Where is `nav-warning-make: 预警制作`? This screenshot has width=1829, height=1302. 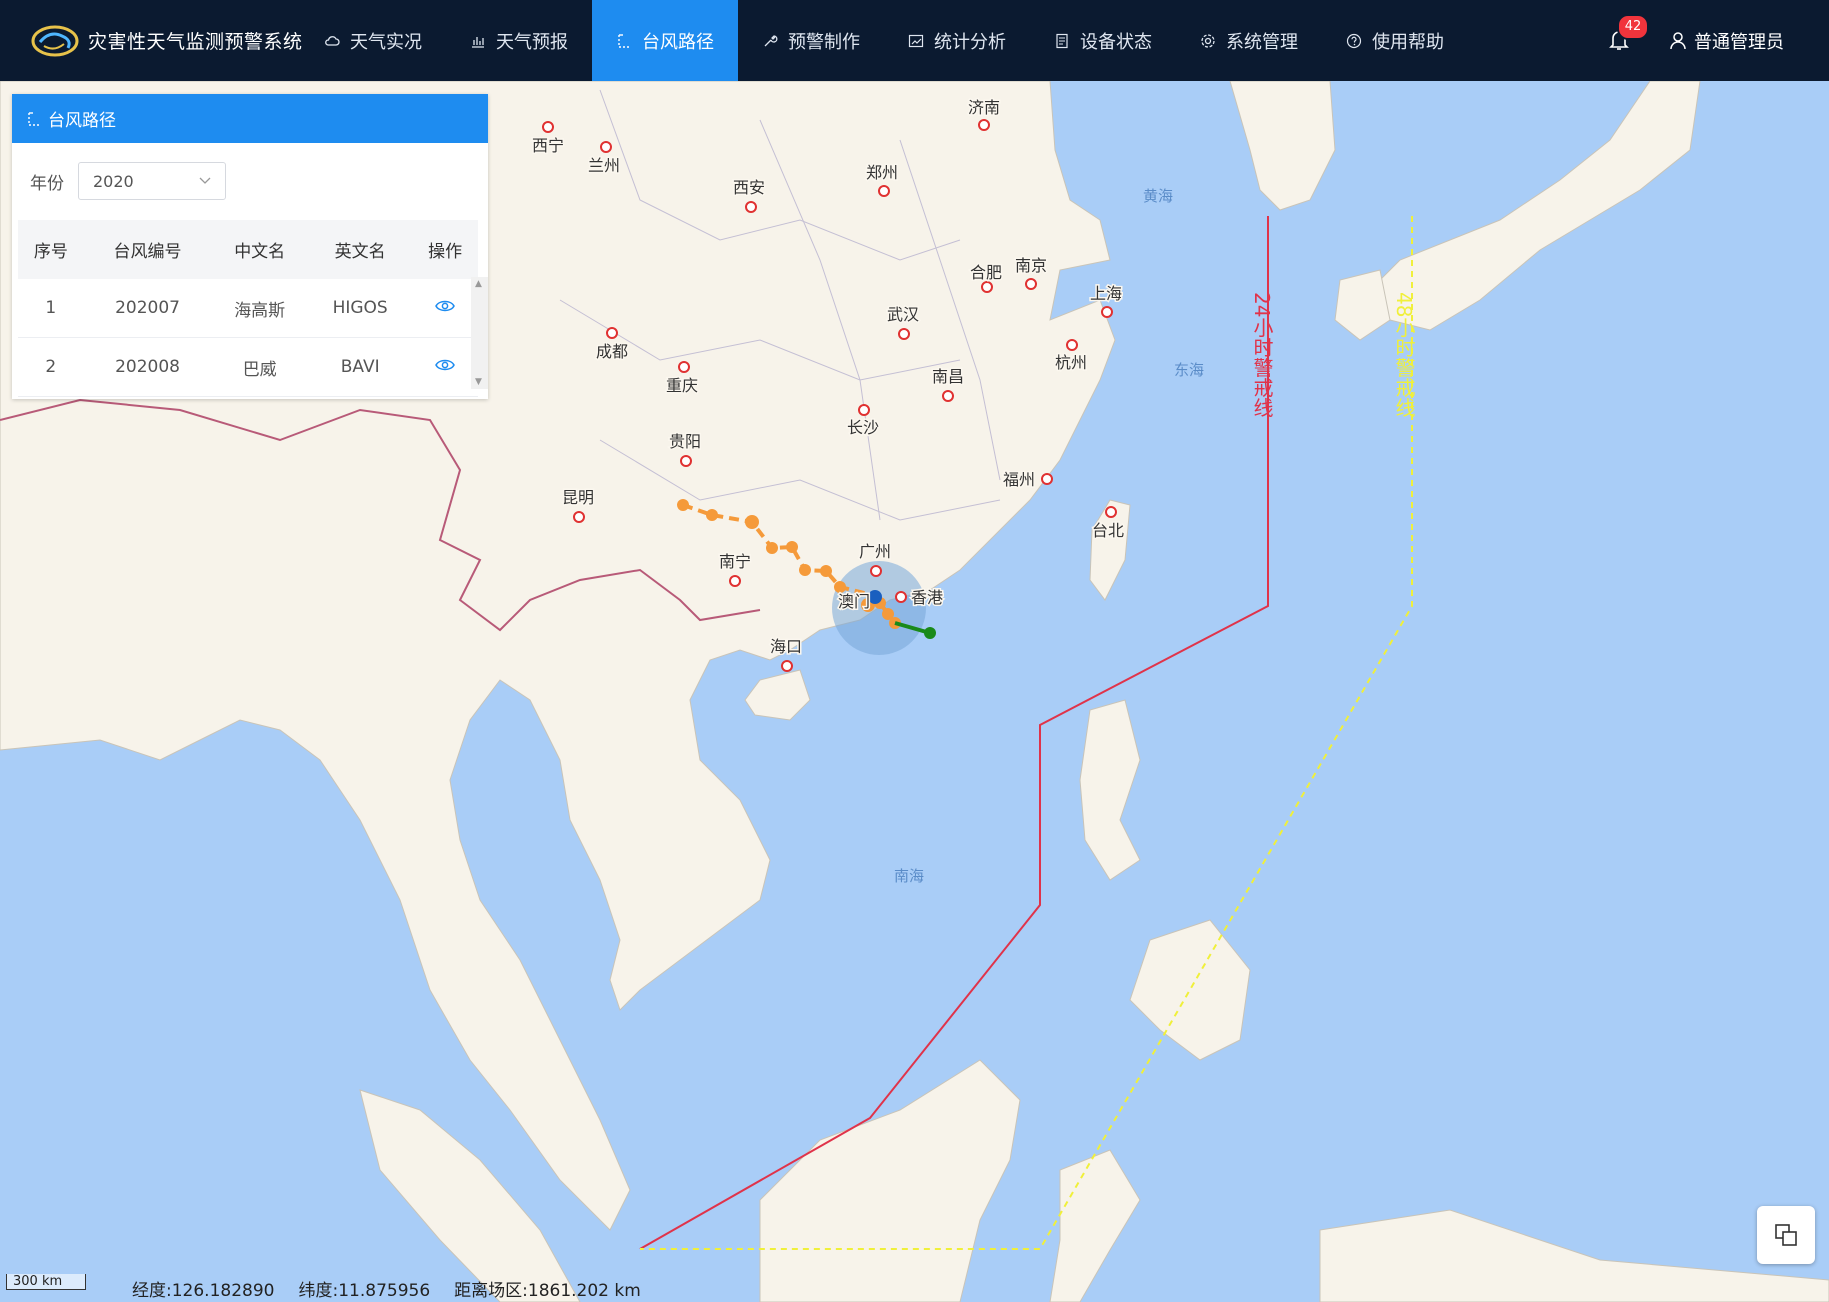
nav-warning-make: 预警制作 is located at coordinates (811, 40).